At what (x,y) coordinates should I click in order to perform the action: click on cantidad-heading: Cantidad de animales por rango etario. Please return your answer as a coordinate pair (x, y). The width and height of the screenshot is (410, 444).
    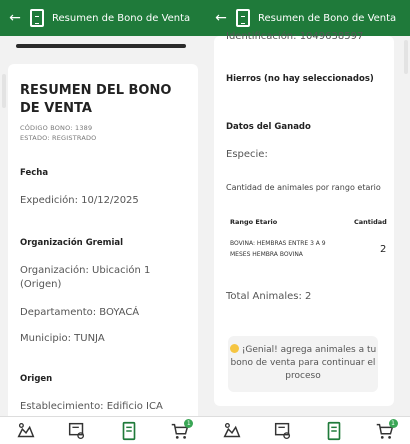
    Looking at the image, I should click on (303, 187).